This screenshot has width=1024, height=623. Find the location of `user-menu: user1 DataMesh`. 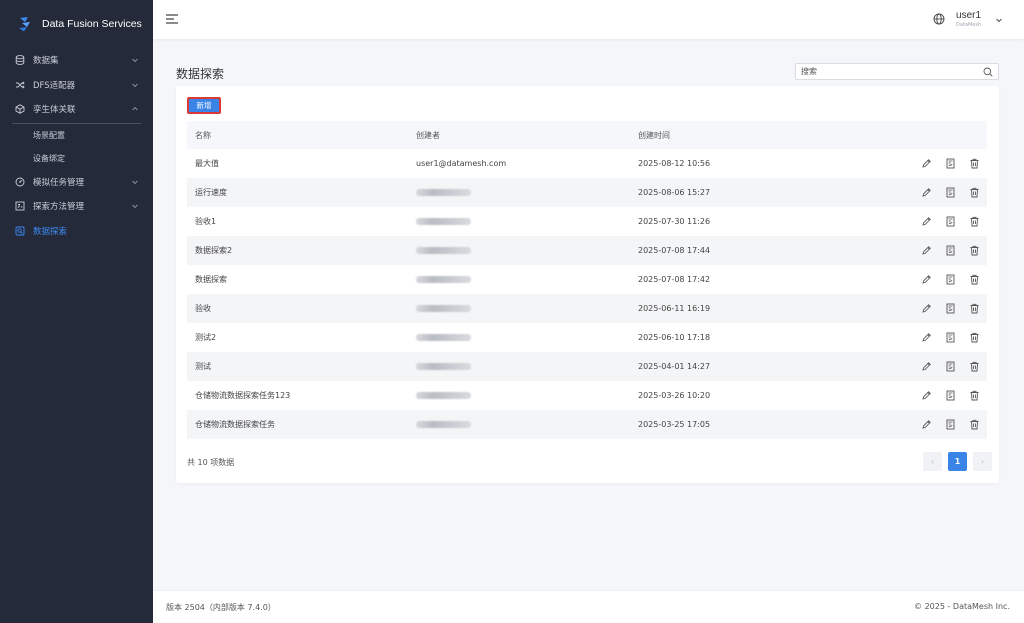

user-menu: user1 DataMesh is located at coordinates (968, 19).